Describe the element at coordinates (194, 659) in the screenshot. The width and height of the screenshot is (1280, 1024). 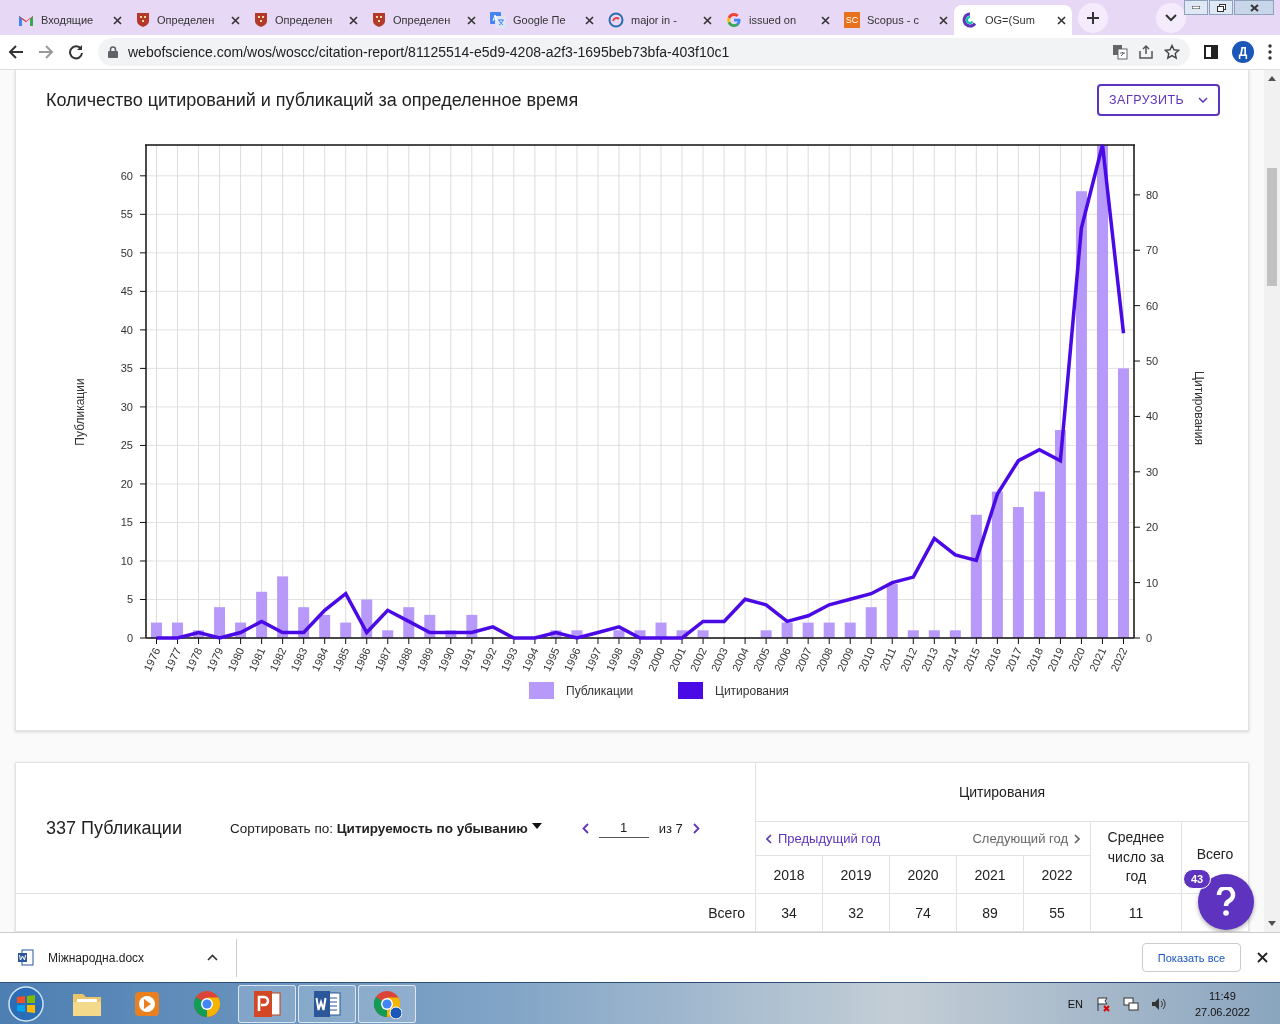
I see `year-label: 1978` at that location.